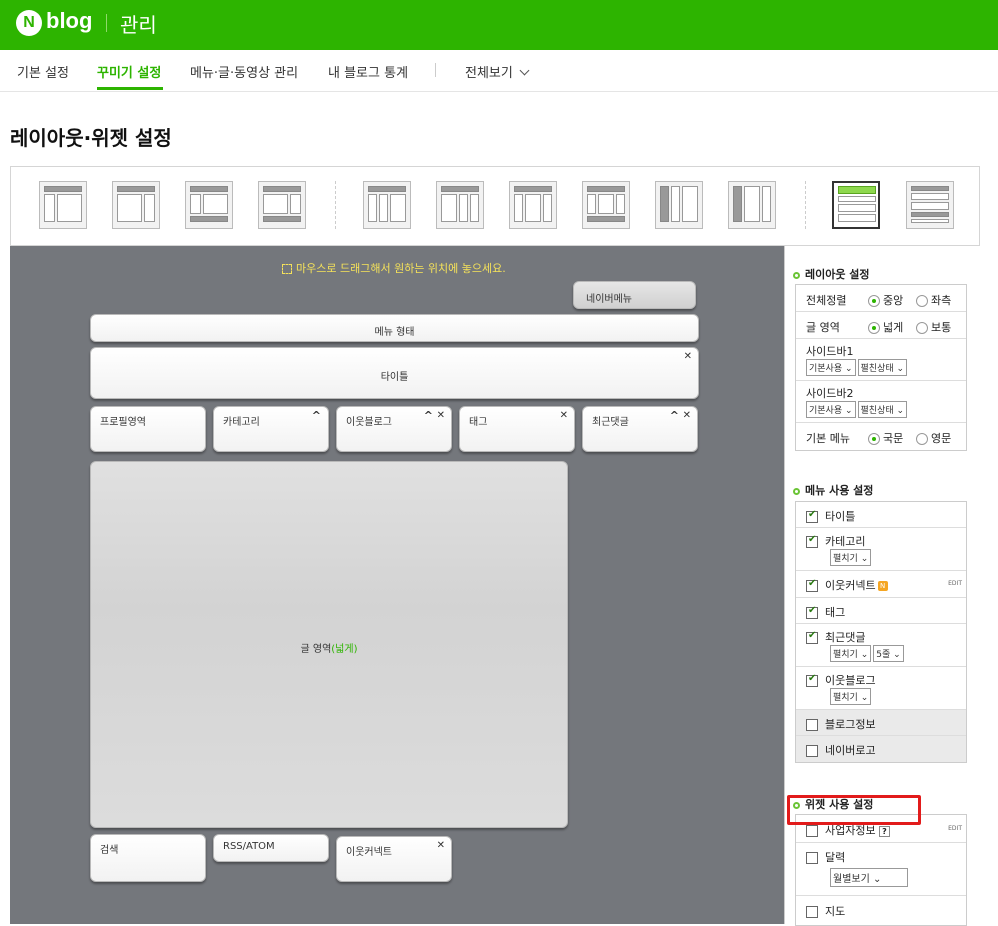  I want to click on align-left-radio: 좌측, so click(933, 300).